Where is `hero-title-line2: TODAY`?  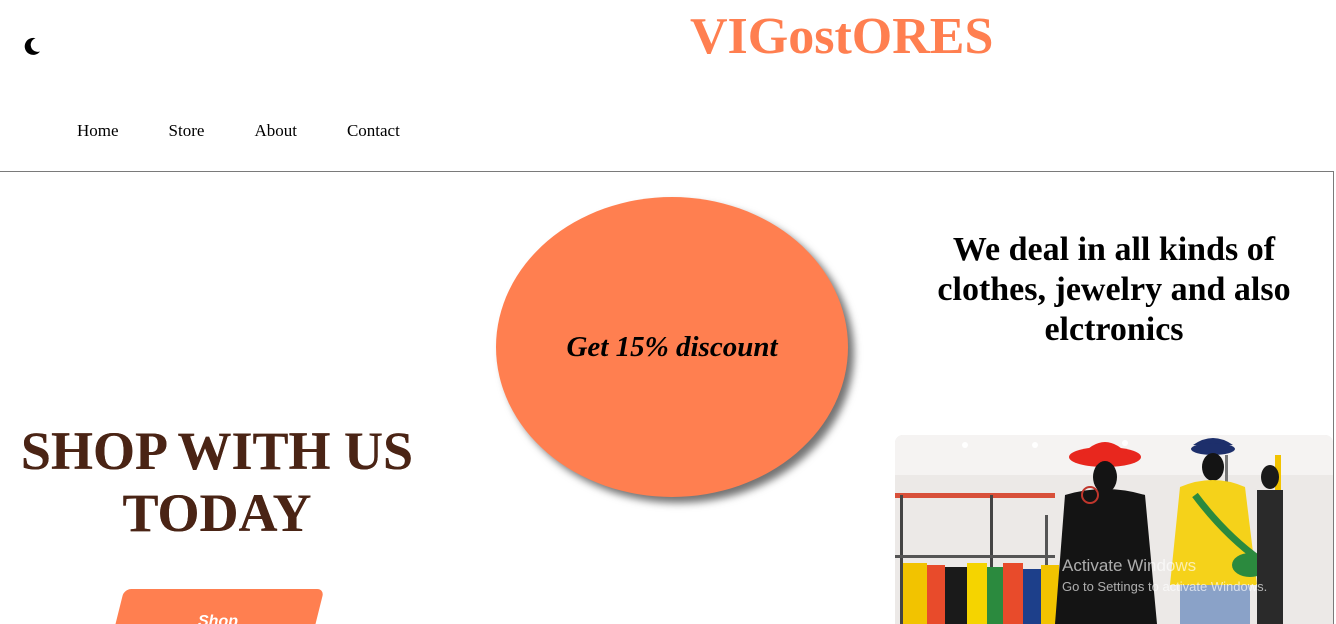 hero-title-line2: TODAY is located at coordinates (217, 513).